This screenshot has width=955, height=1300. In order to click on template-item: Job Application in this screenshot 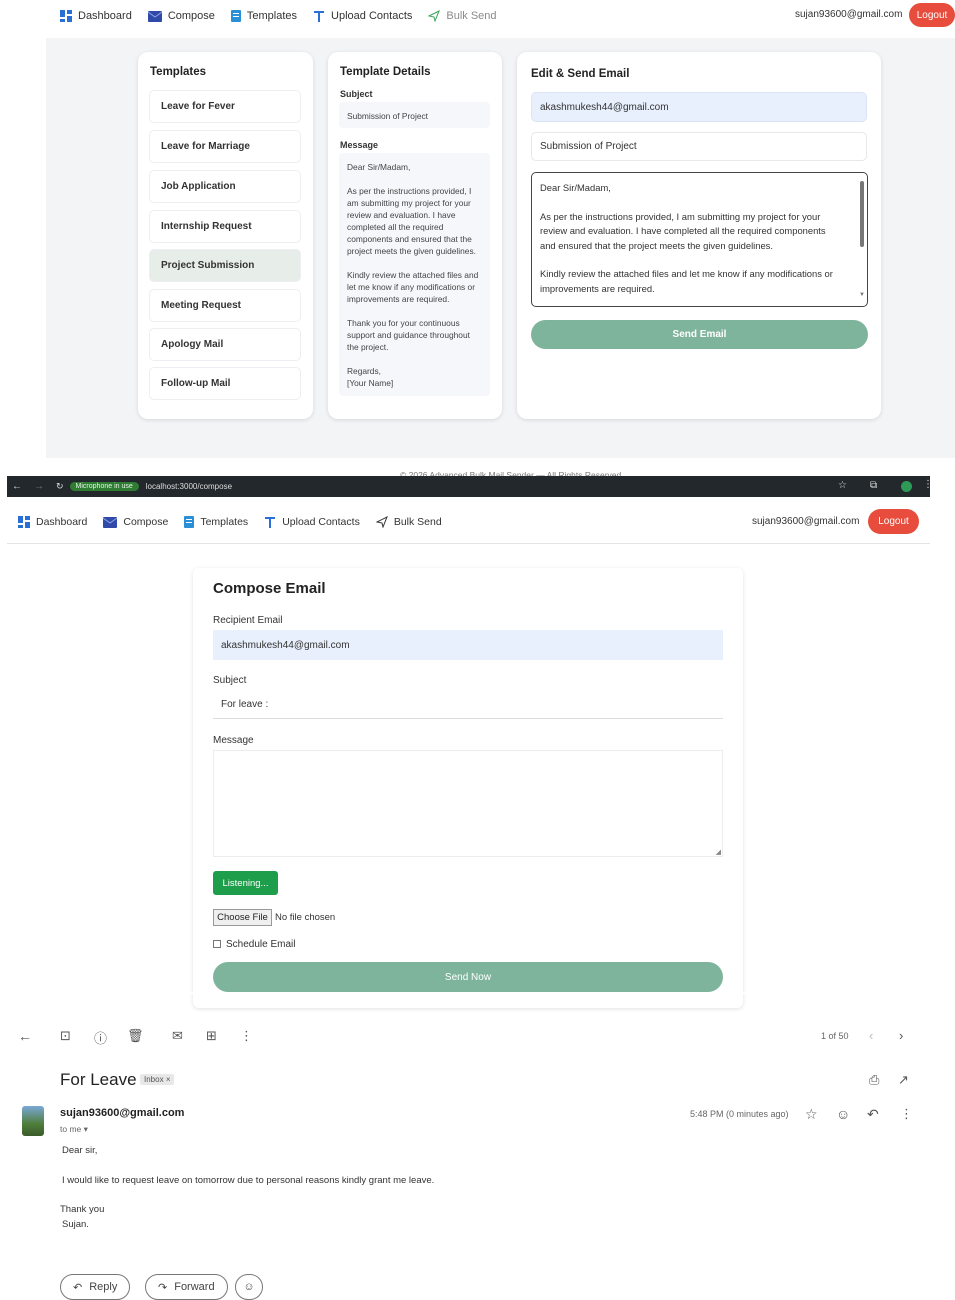, I will do `click(225, 186)`.